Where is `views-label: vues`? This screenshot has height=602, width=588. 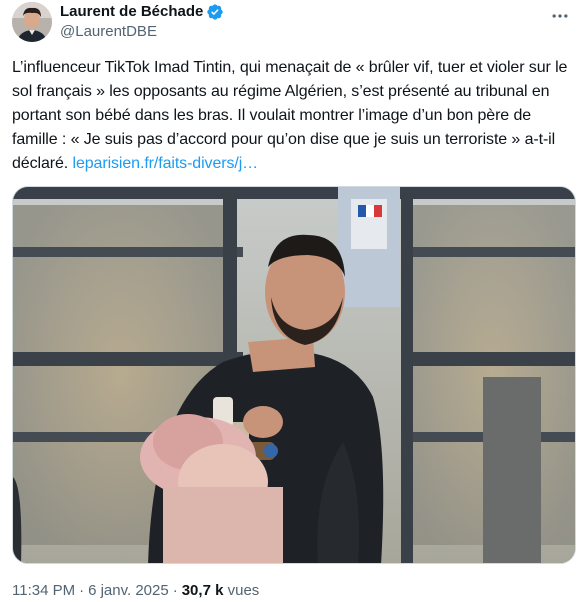 views-label: vues is located at coordinates (243, 590).